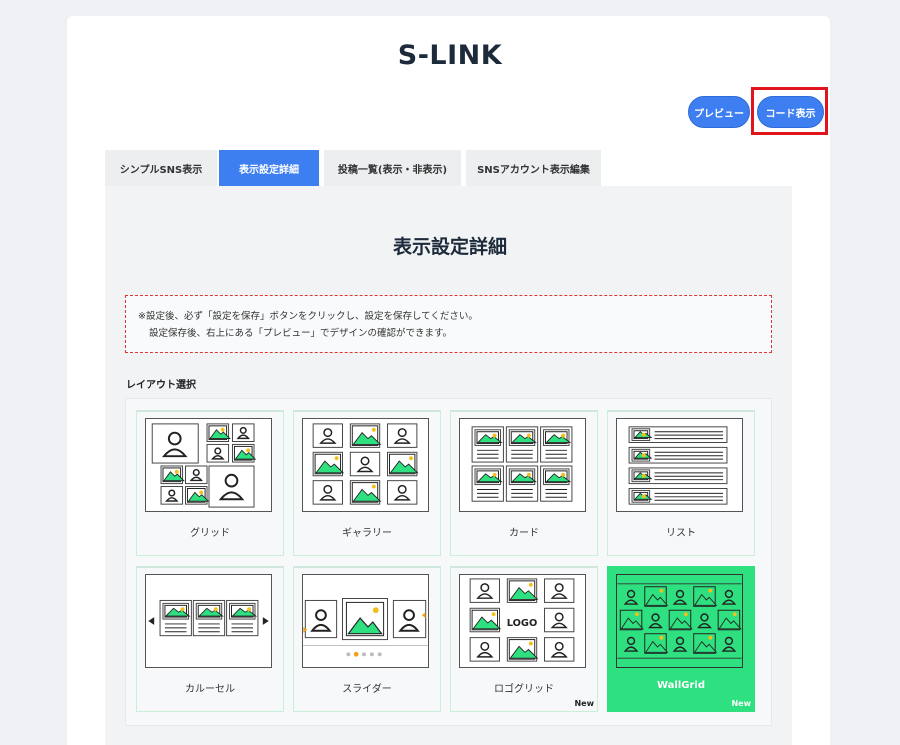  I want to click on layout-option-grid: グリッド, so click(210, 483).